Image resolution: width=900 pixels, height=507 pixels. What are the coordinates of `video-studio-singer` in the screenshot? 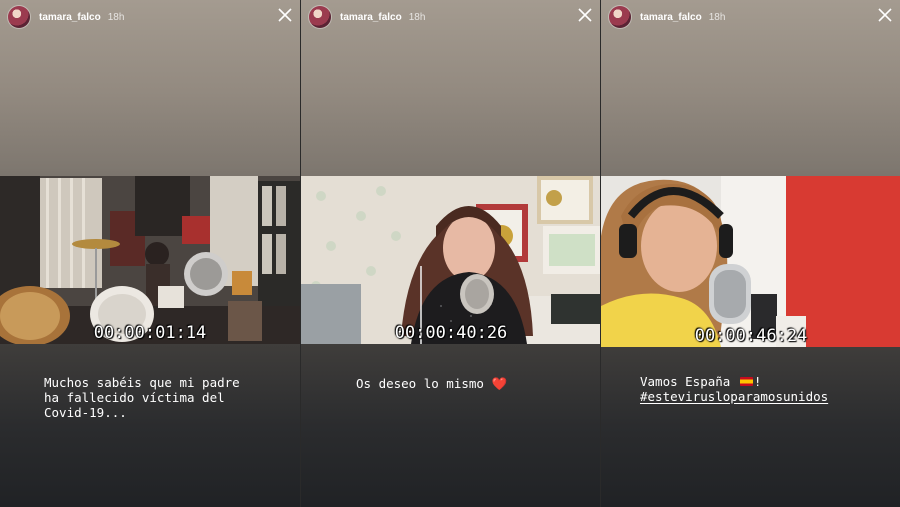 It's located at (750, 261).